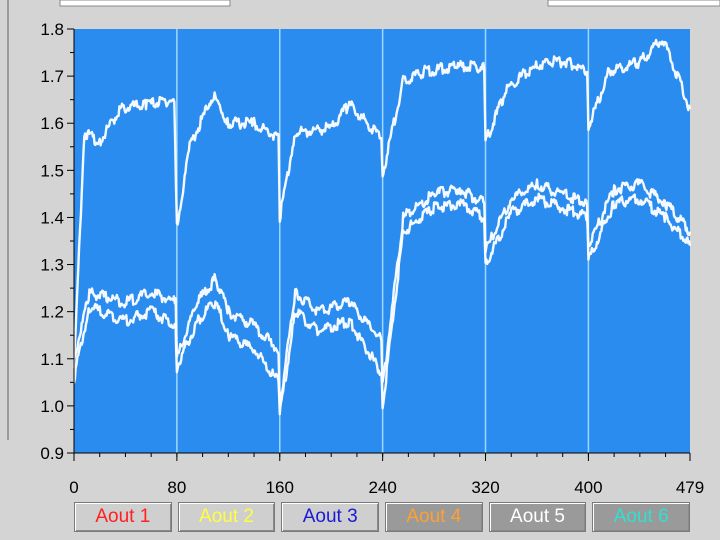 This screenshot has width=720, height=540. Describe the element at coordinates (52, 29) in the screenshot. I see `y-tick-label: 1.8` at that location.